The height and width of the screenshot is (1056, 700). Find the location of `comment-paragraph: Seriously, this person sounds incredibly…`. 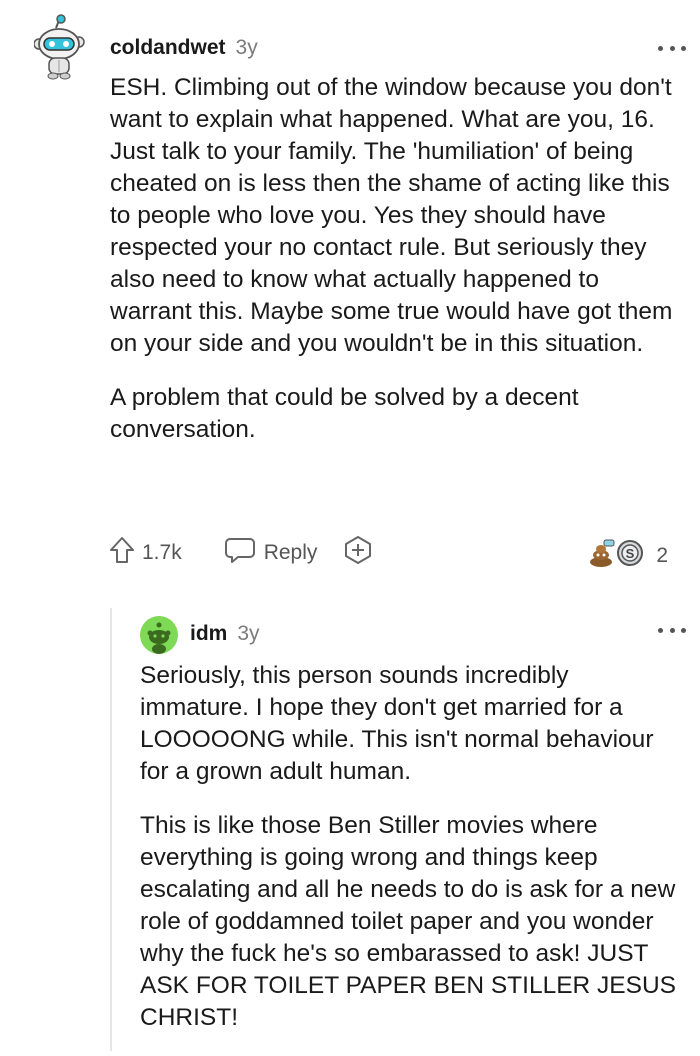

comment-paragraph: Seriously, this person sounds incredibly… is located at coordinates (397, 723).